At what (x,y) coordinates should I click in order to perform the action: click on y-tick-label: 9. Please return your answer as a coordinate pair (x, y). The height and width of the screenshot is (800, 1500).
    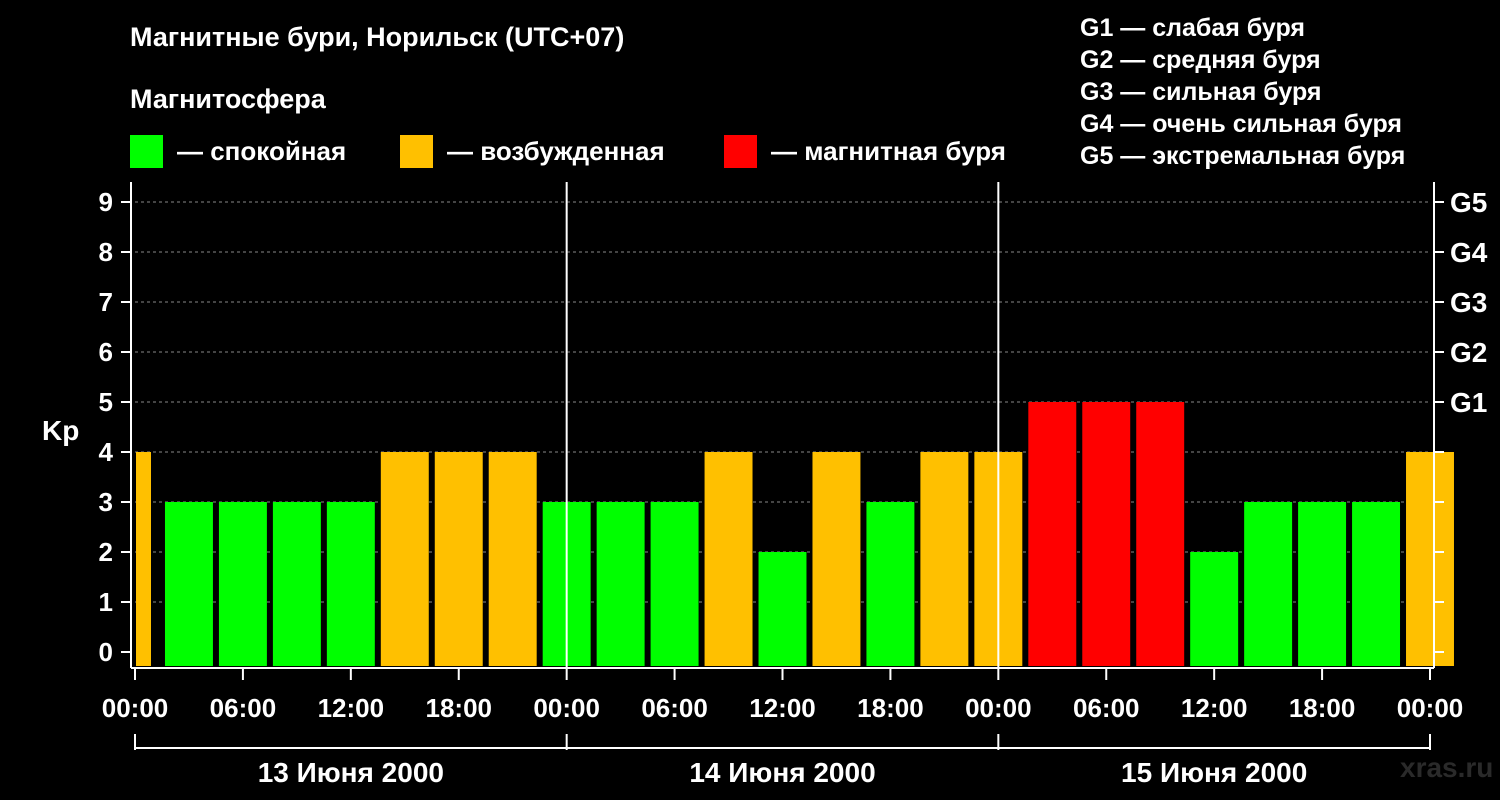
    Looking at the image, I should click on (106, 202).